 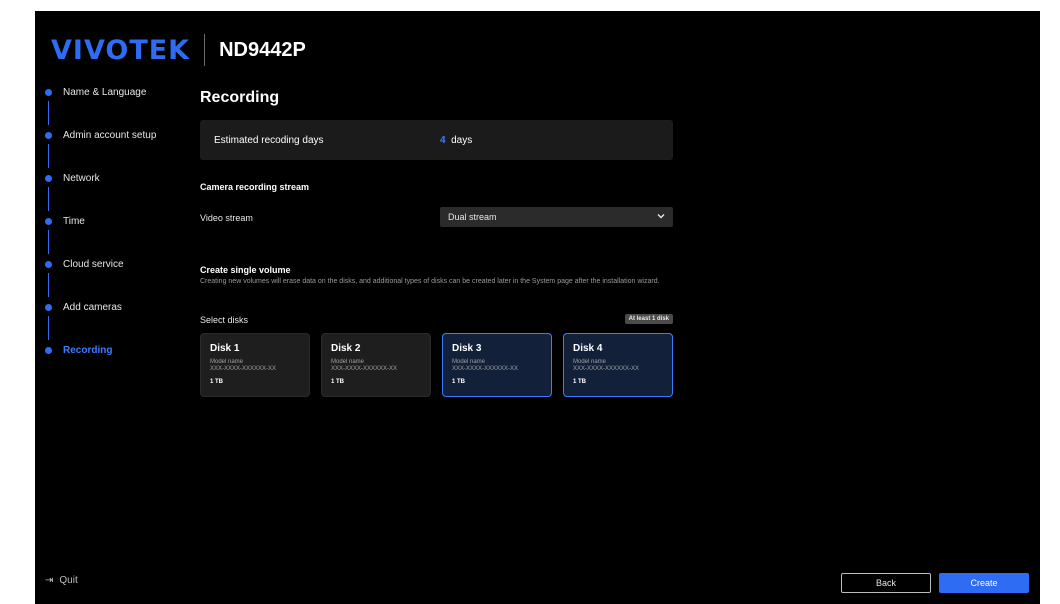 What do you see at coordinates (467, 348) in the screenshot?
I see `disk-name: Disk 3` at bounding box center [467, 348].